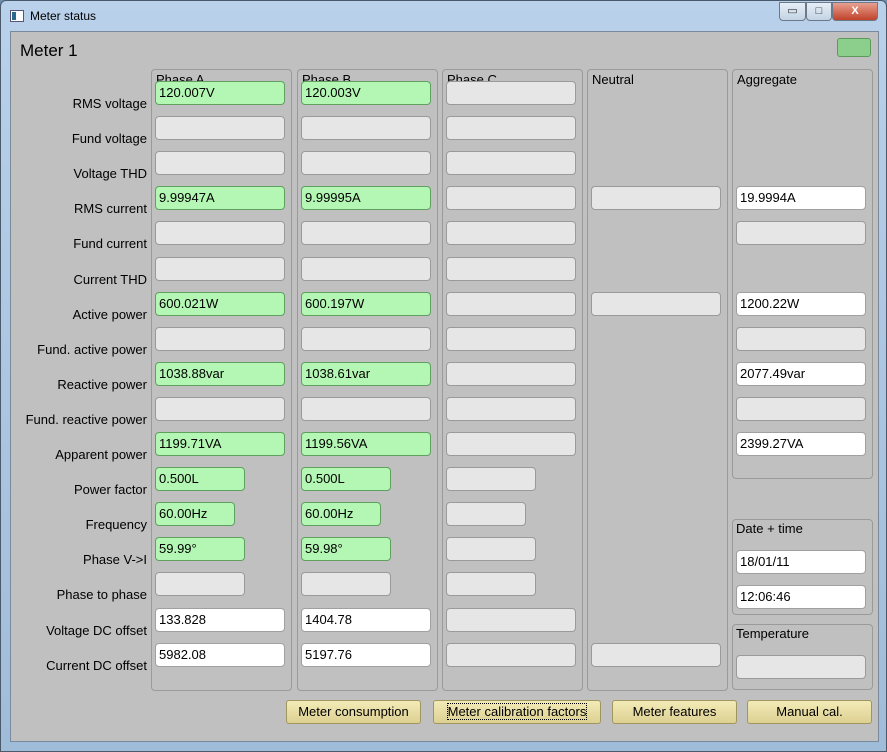 This screenshot has height=752, width=887. Describe the element at coordinates (49, 50) in the screenshot. I see `meter-title: Meter 1` at that location.